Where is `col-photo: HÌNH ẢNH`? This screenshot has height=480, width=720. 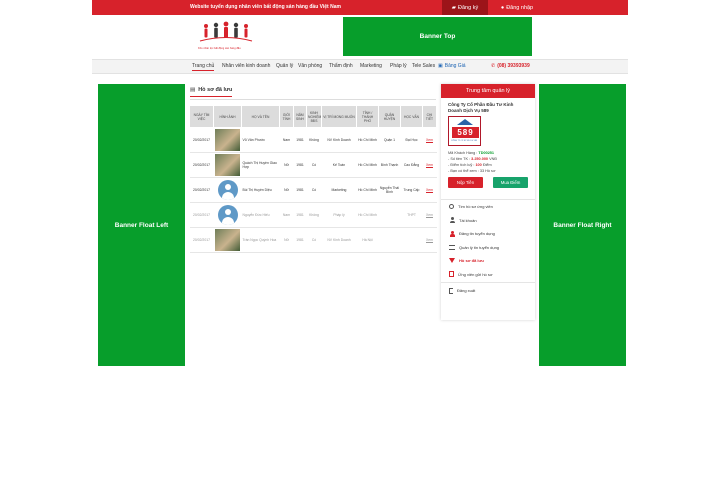 col-photo: HÌNH ẢNH is located at coordinates (227, 116).